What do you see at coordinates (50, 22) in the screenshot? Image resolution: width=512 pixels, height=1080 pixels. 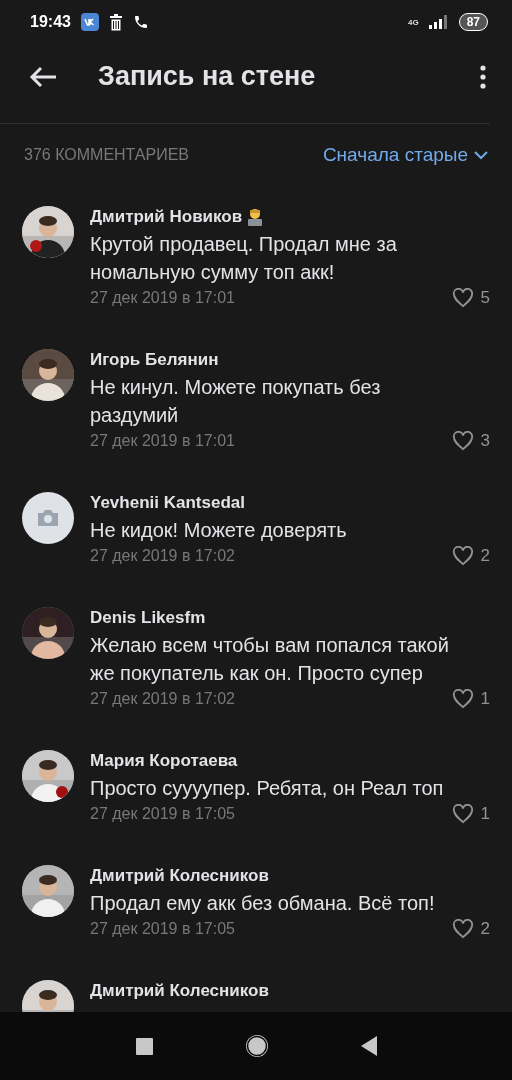 I see `clock: 19:43` at bounding box center [50, 22].